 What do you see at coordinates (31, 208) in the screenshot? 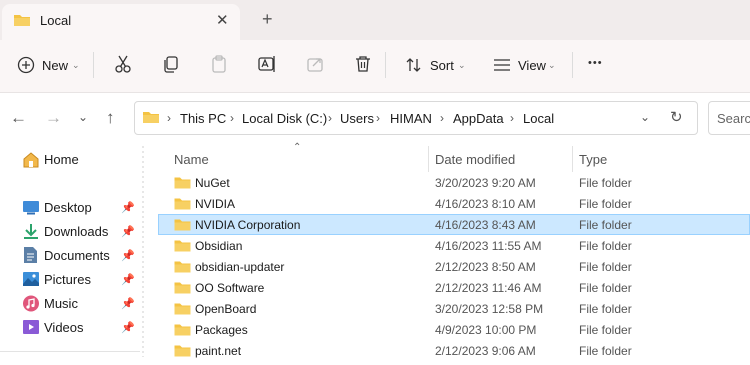
I see `desktop-icon` at bounding box center [31, 208].